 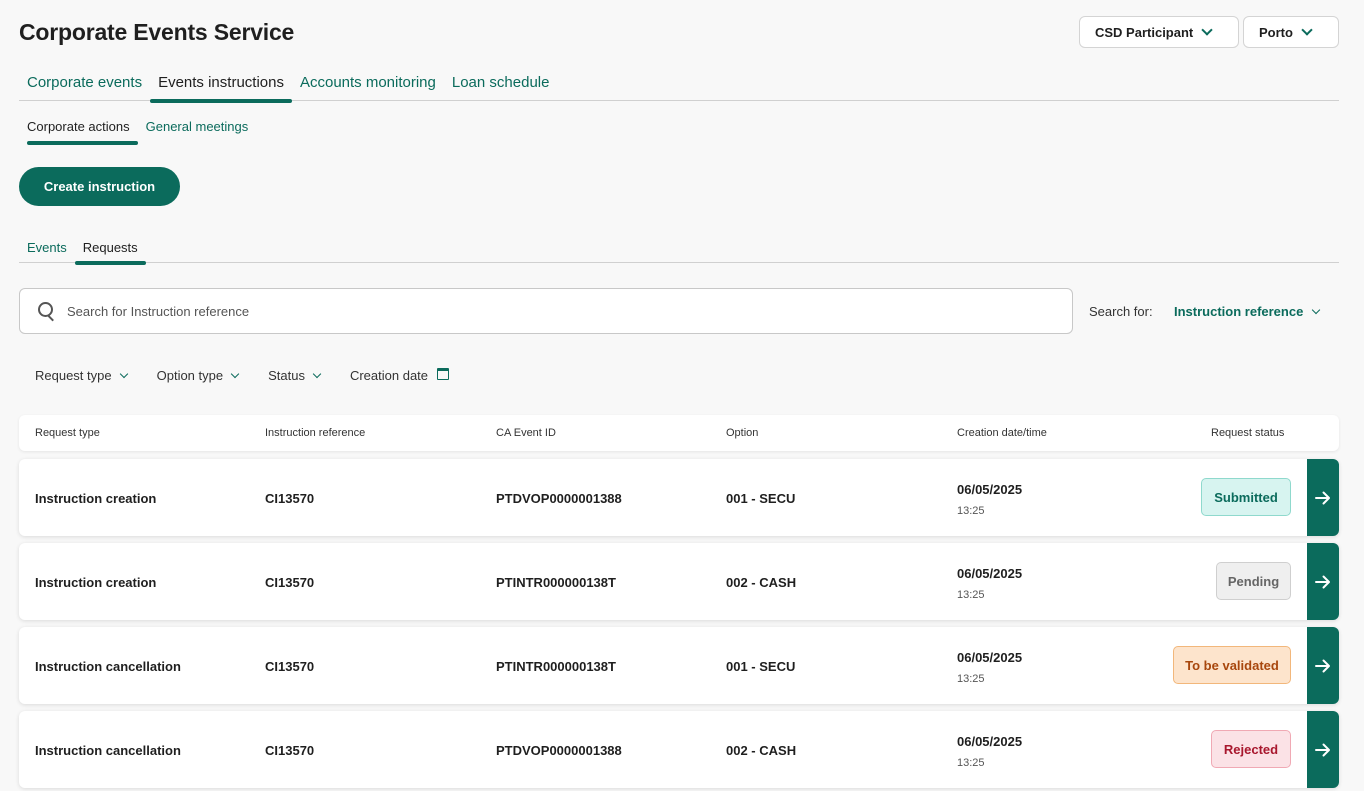 I want to click on column-header: Instruction reference, so click(x=315, y=433).